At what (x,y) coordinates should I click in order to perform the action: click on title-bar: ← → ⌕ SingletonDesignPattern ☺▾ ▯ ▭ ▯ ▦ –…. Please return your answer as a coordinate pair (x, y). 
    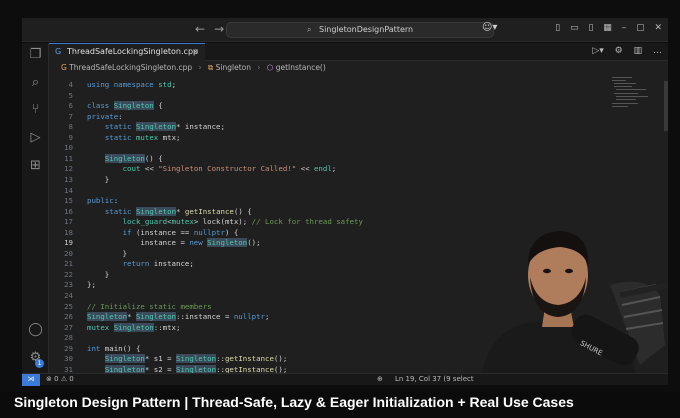
    Looking at the image, I should click on (345, 30).